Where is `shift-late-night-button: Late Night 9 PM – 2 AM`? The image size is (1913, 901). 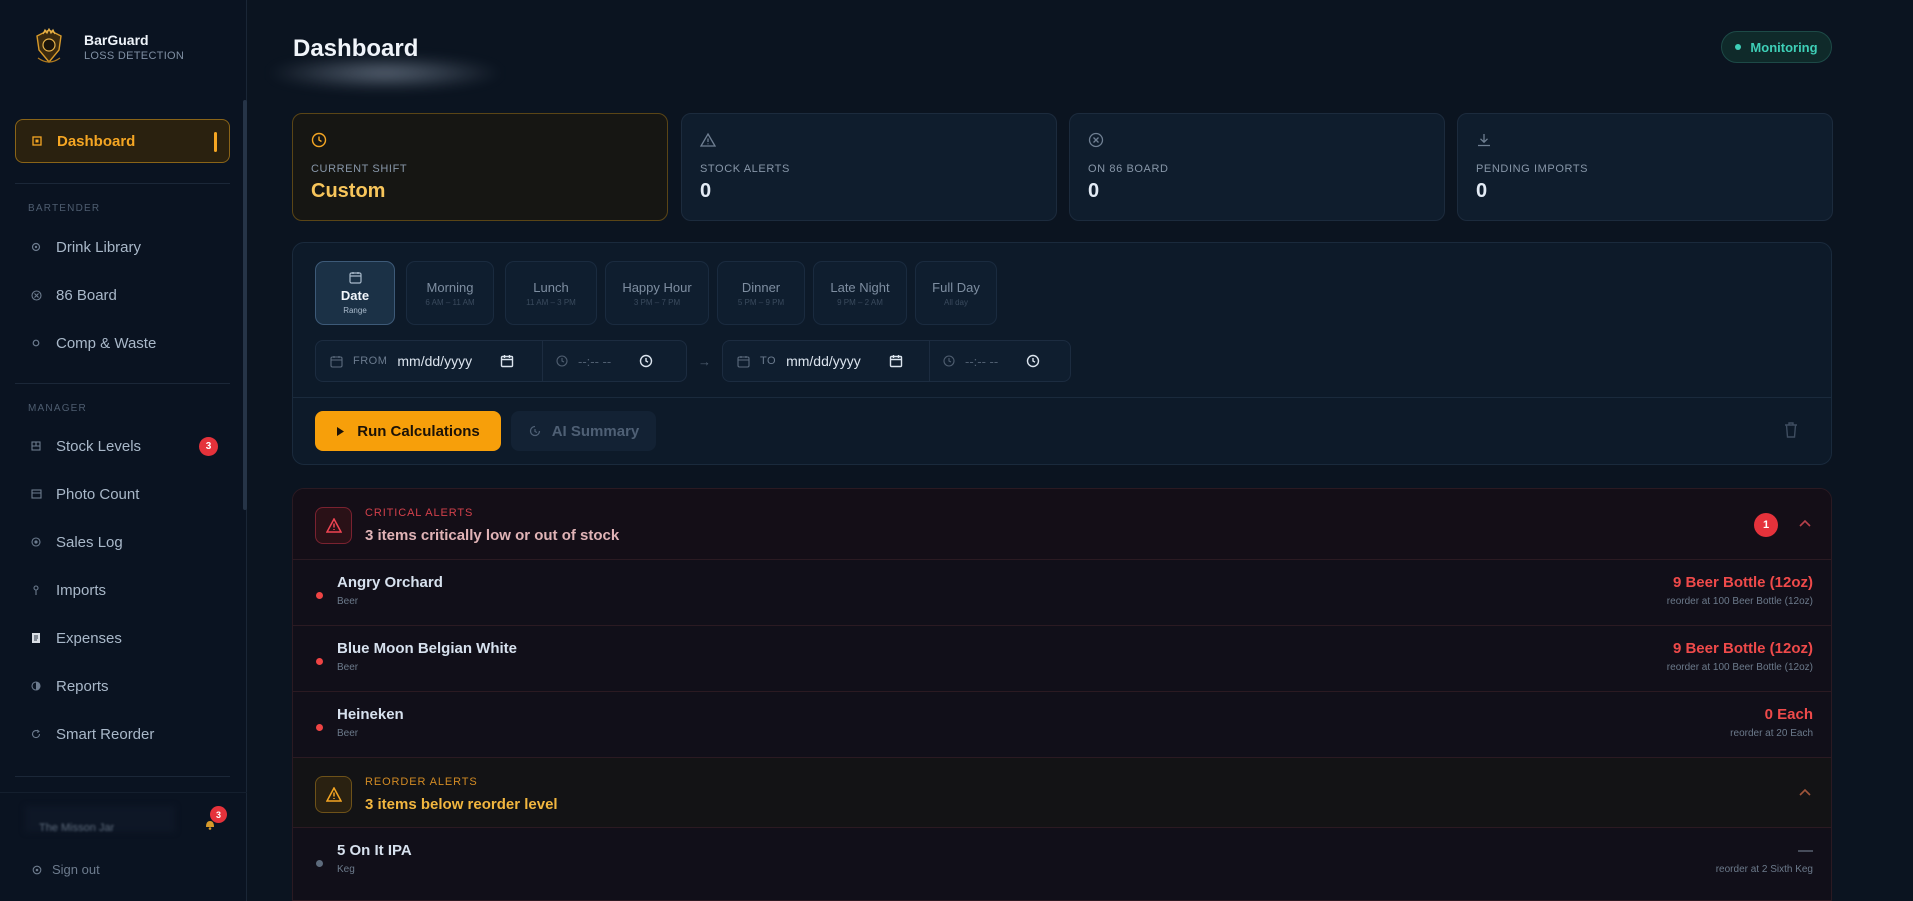 shift-late-night-button: Late Night 9 PM – 2 AM is located at coordinates (860, 293).